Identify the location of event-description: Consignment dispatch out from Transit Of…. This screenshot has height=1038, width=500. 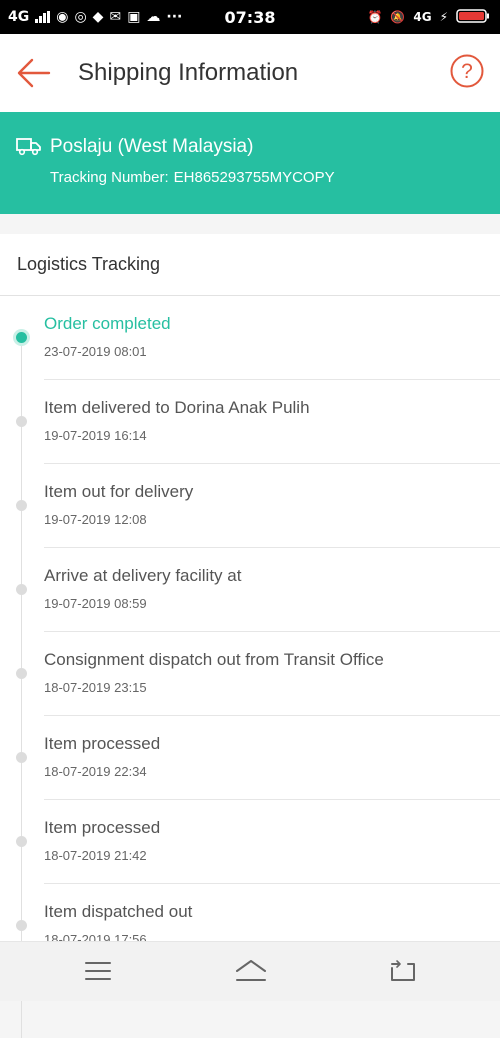
(214, 659).